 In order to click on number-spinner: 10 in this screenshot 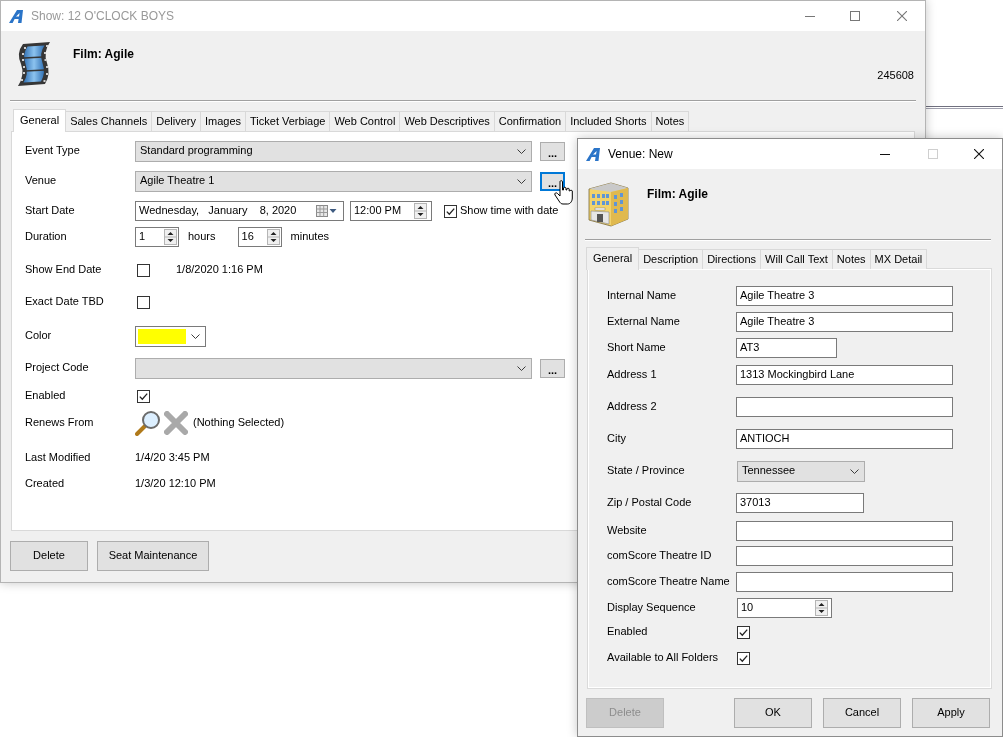, I will do `click(784, 608)`.